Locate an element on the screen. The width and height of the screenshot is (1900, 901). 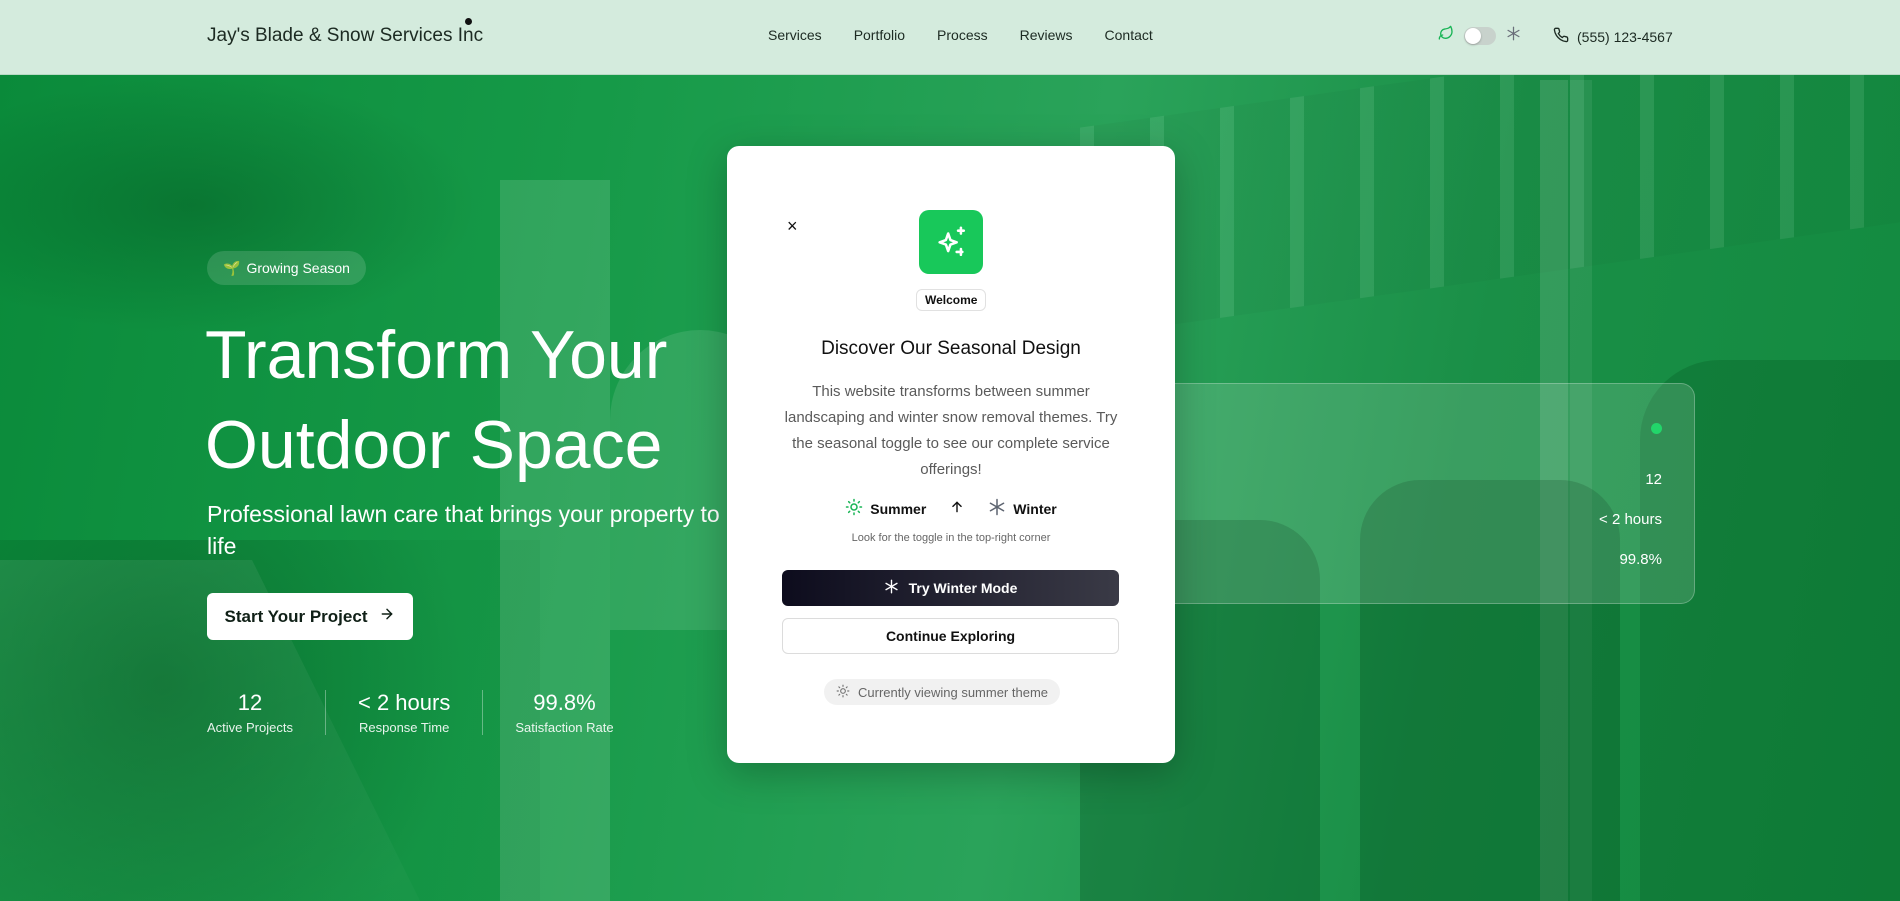
glass-value-response: < 2 hours is located at coordinates (1630, 519).